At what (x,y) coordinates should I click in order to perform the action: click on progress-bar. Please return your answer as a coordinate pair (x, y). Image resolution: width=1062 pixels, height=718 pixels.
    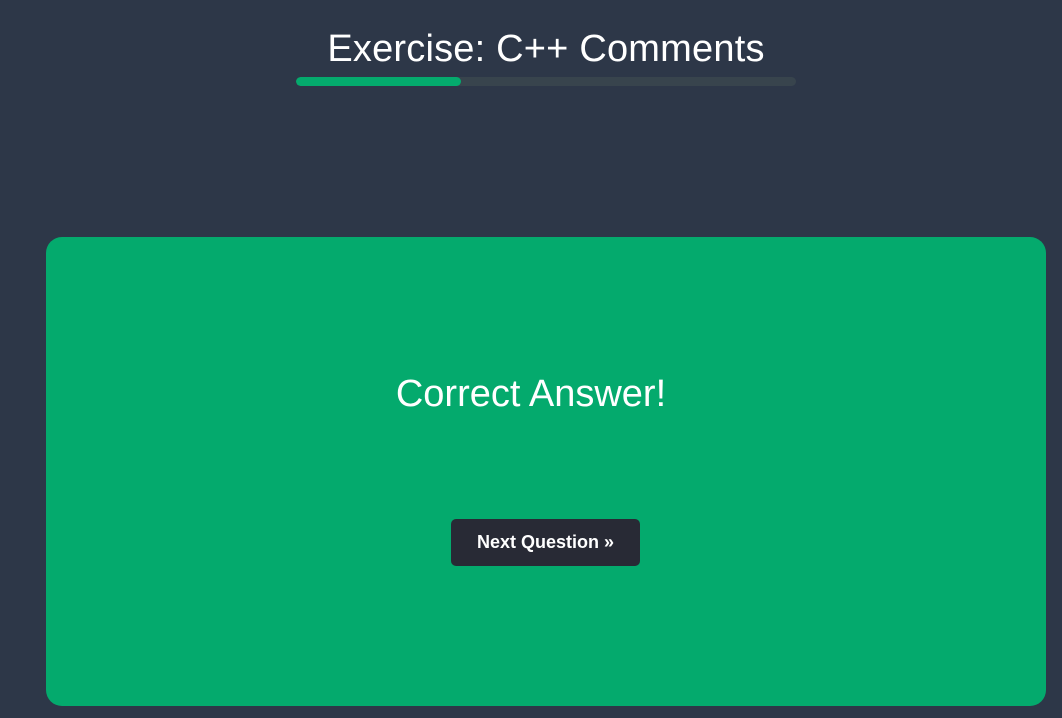
    Looking at the image, I should click on (546, 81).